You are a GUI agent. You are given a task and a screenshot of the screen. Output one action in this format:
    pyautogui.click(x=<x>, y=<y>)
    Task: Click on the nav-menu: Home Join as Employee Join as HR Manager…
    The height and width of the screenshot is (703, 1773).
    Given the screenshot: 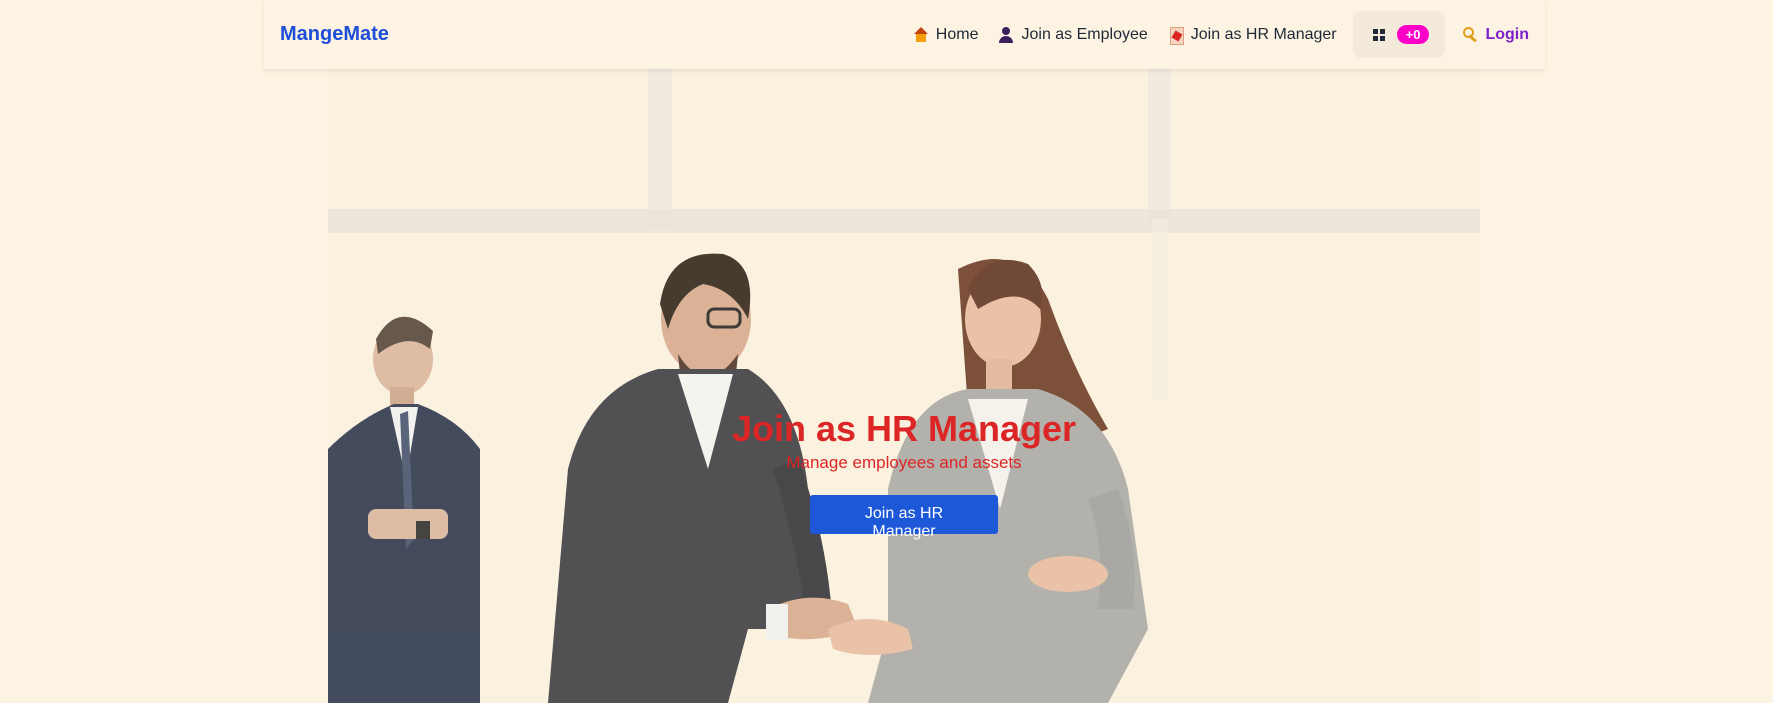 What is the action you would take?
    pyautogui.click(x=1216, y=34)
    